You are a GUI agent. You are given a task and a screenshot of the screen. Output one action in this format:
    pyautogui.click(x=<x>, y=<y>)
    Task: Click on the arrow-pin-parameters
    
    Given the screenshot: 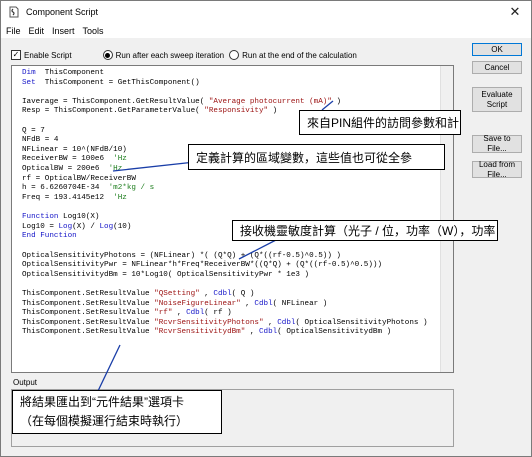 What is the action you would take?
    pyautogui.click(x=327, y=105)
    